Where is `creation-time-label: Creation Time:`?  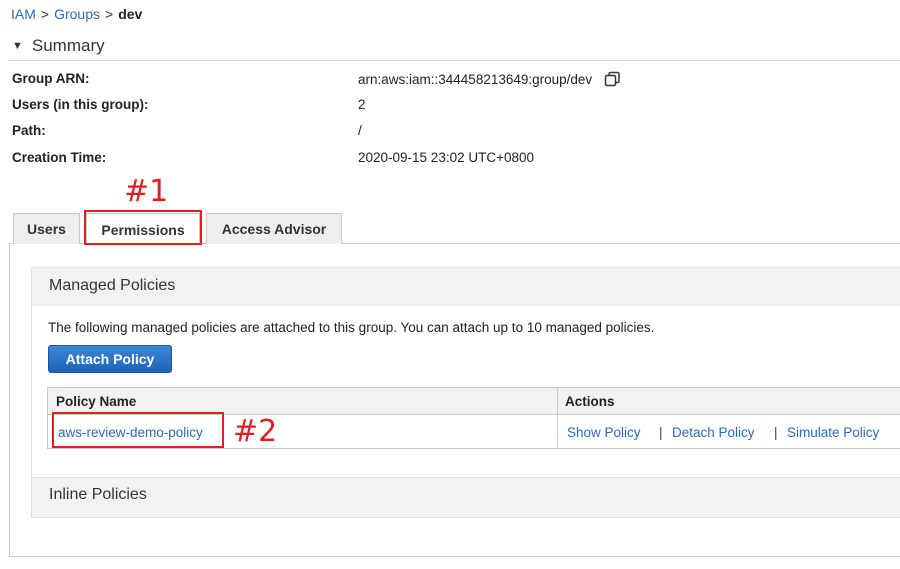 creation-time-label: Creation Time: is located at coordinates (59, 157).